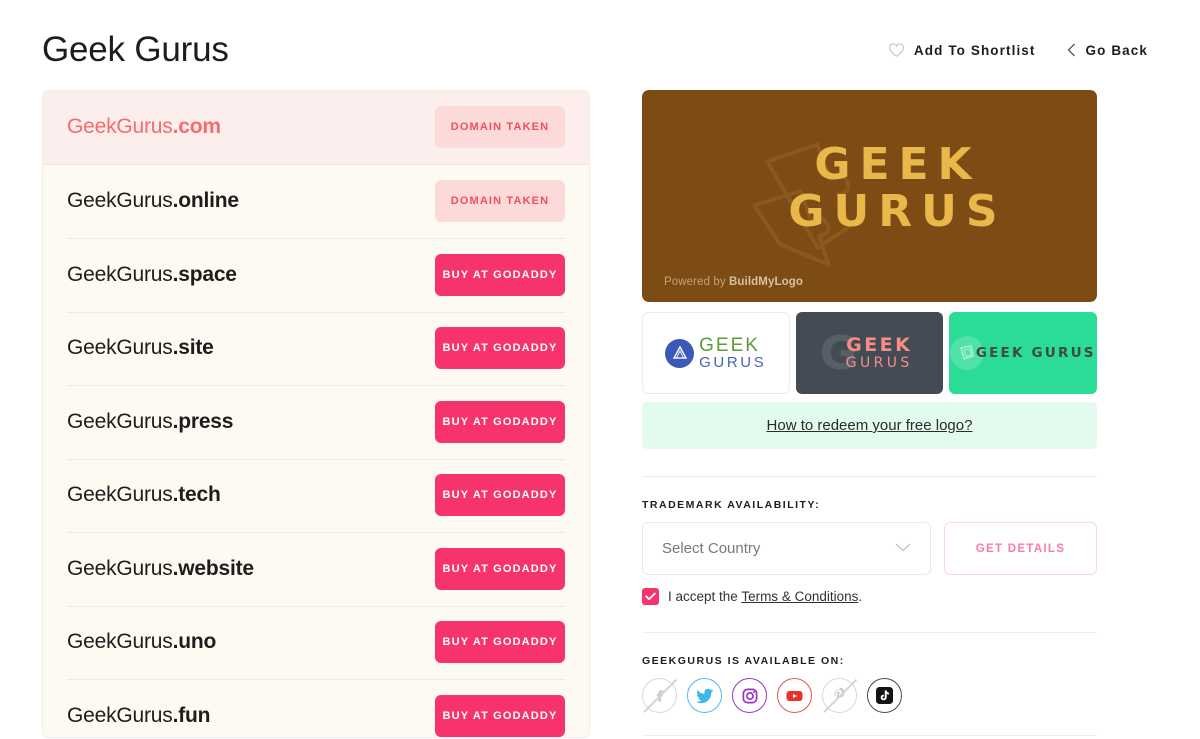  I want to click on table-row: GeekGurus.online DOMAIN TAKEN, so click(316, 202).